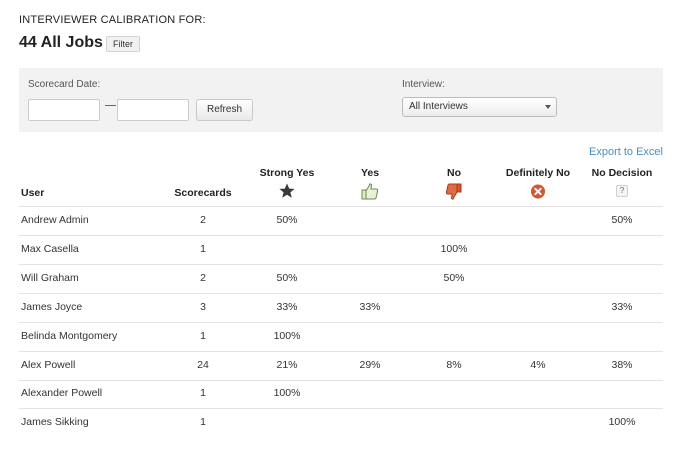 The image size is (680, 449). What do you see at coordinates (454, 173) in the screenshot?
I see `col-header-no: No` at bounding box center [454, 173].